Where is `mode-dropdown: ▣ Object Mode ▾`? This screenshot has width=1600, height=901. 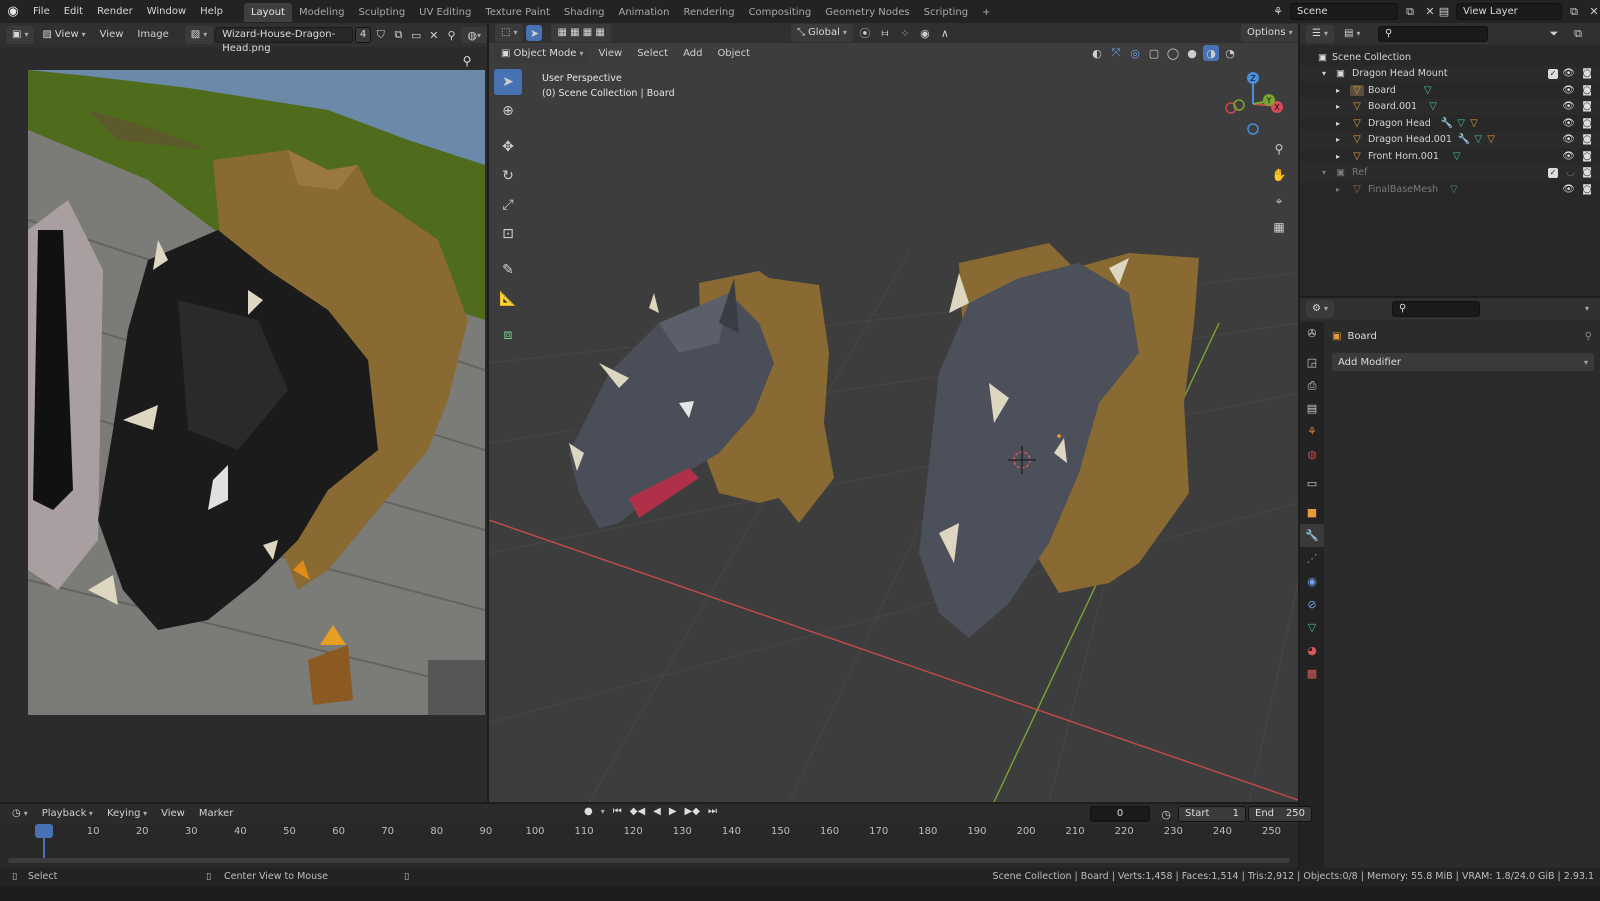 mode-dropdown: ▣ Object Mode ▾ is located at coordinates (542, 54).